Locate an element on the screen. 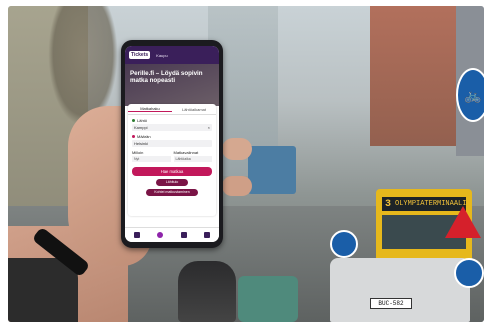 This screenshot has height=323, width=486. to-field: Helsinki is located at coordinates (172, 143).